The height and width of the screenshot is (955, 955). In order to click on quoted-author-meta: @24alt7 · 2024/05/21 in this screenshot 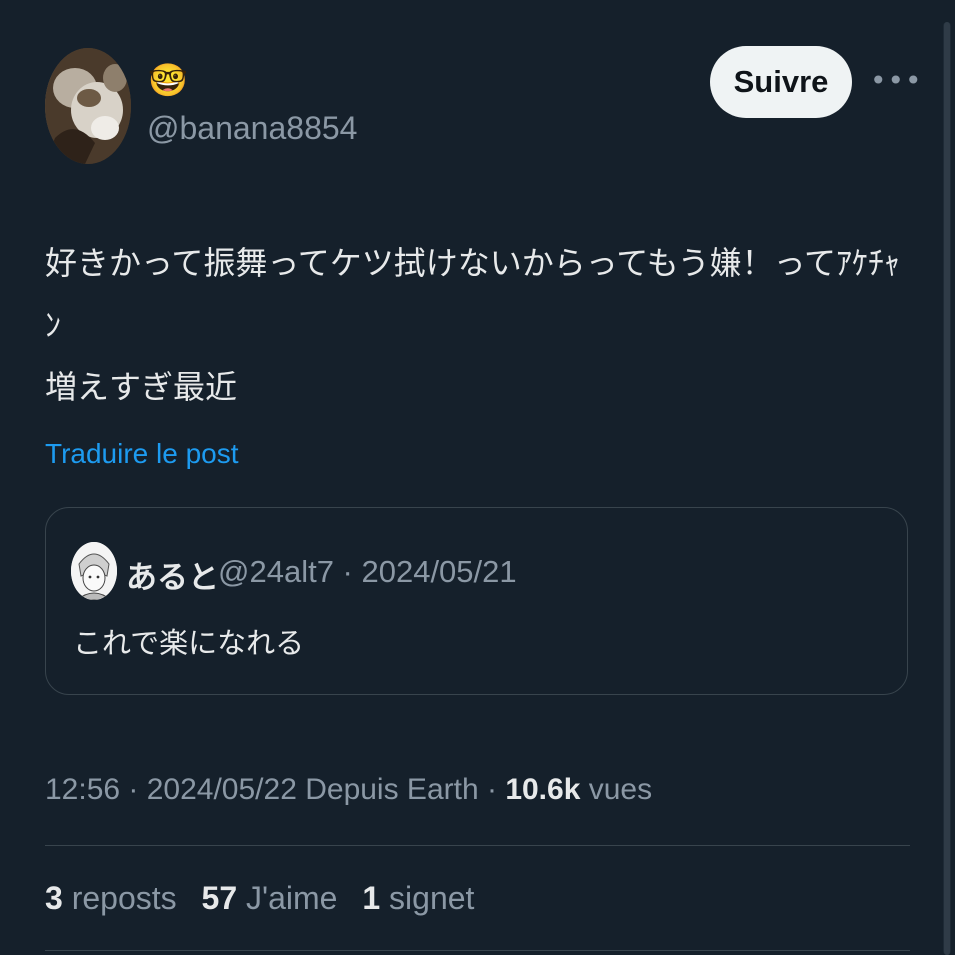, I will do `click(367, 571)`.